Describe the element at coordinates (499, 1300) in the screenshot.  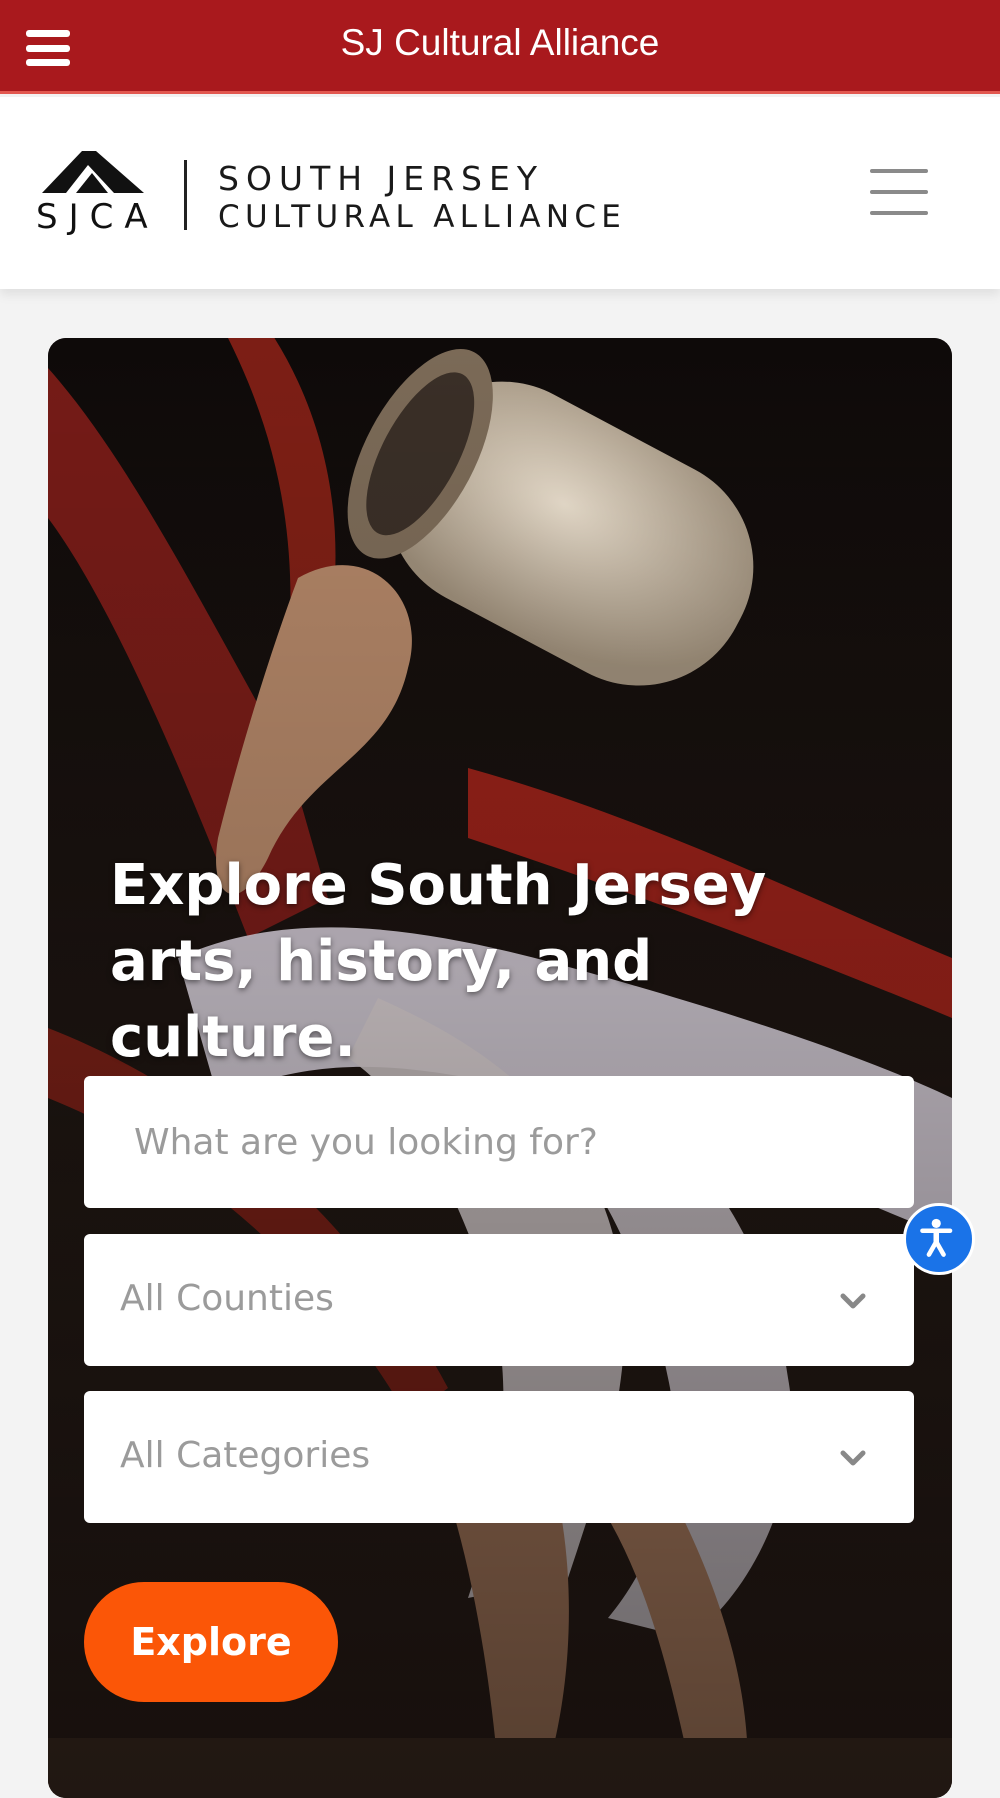
I see `county-select: All Counties` at that location.